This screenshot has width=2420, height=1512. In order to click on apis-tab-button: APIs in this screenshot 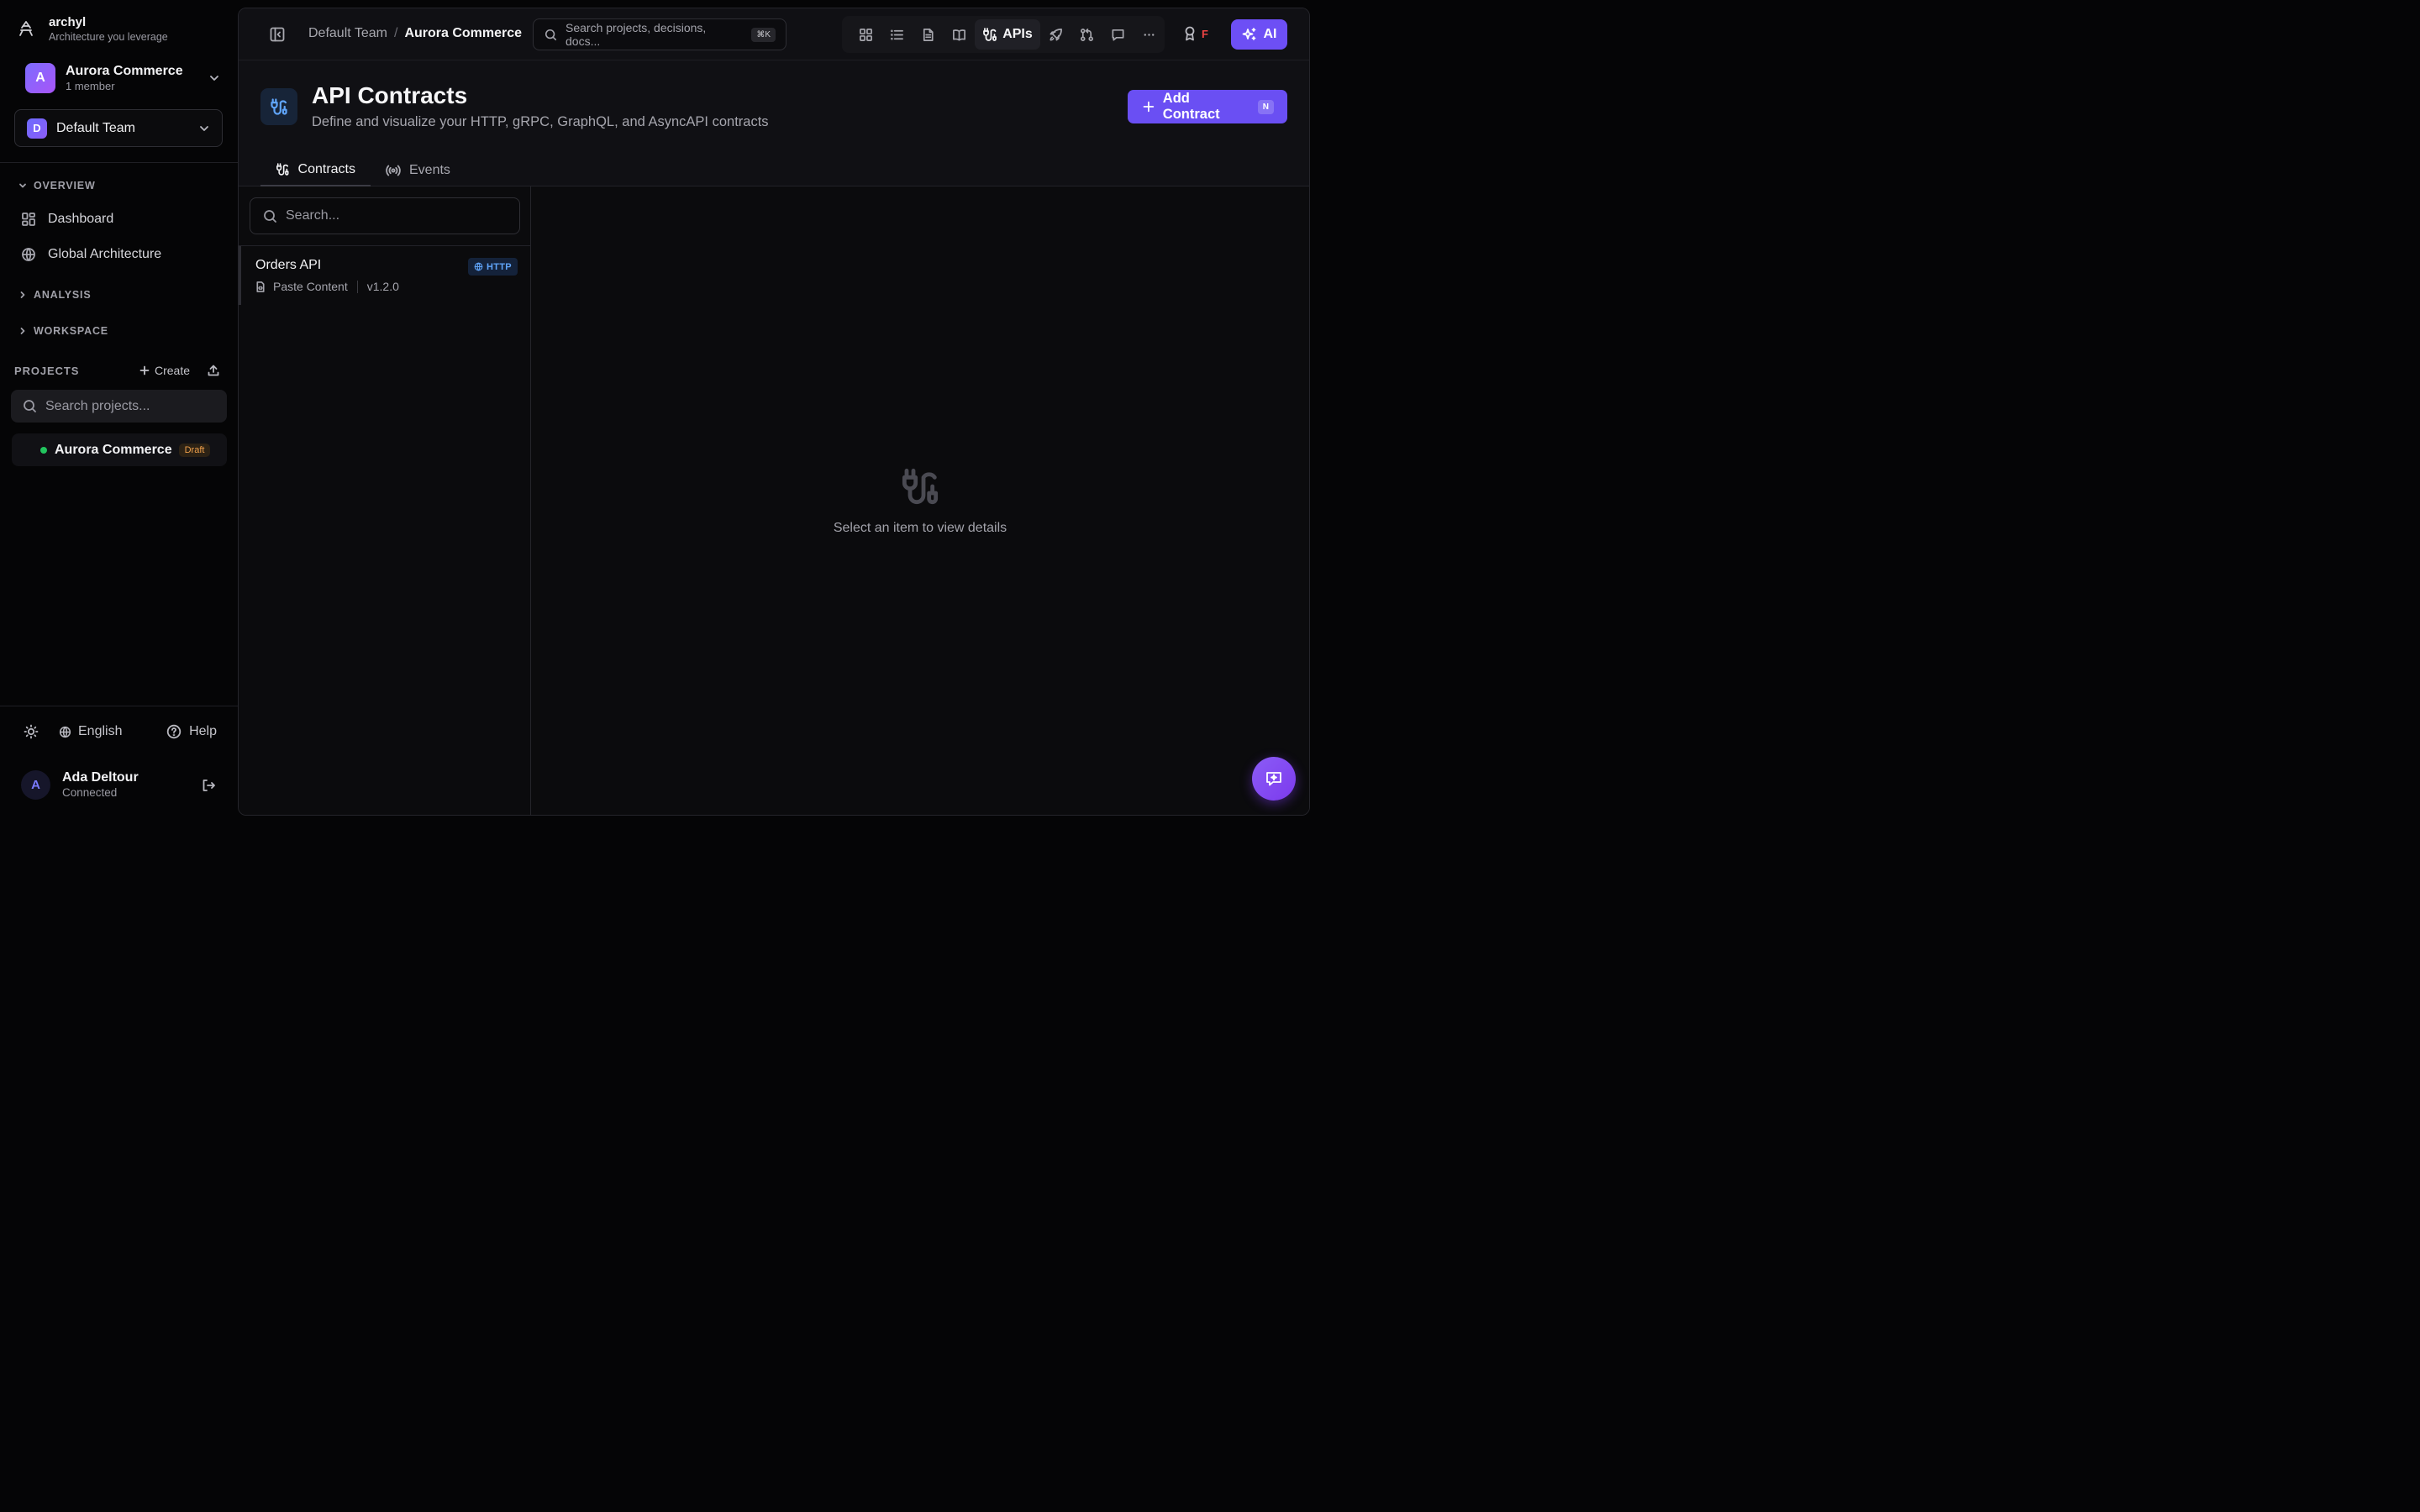, I will do `click(1007, 34)`.